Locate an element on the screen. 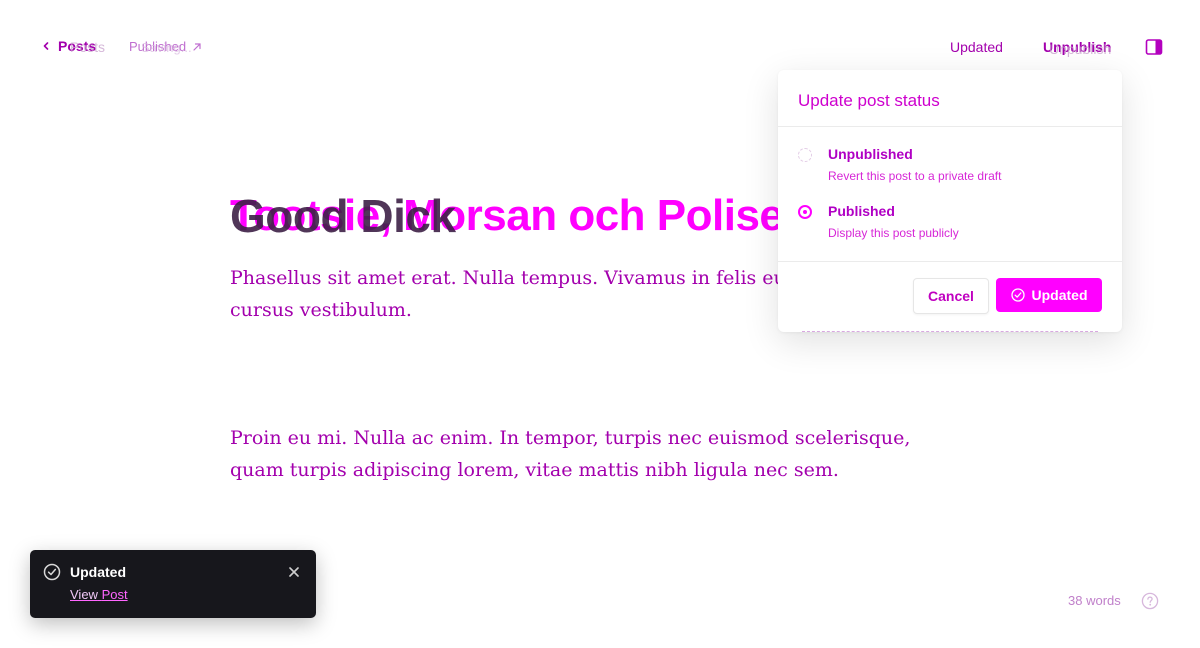 The width and height of the screenshot is (1200, 648). radio-unpublished is located at coordinates (805, 155).